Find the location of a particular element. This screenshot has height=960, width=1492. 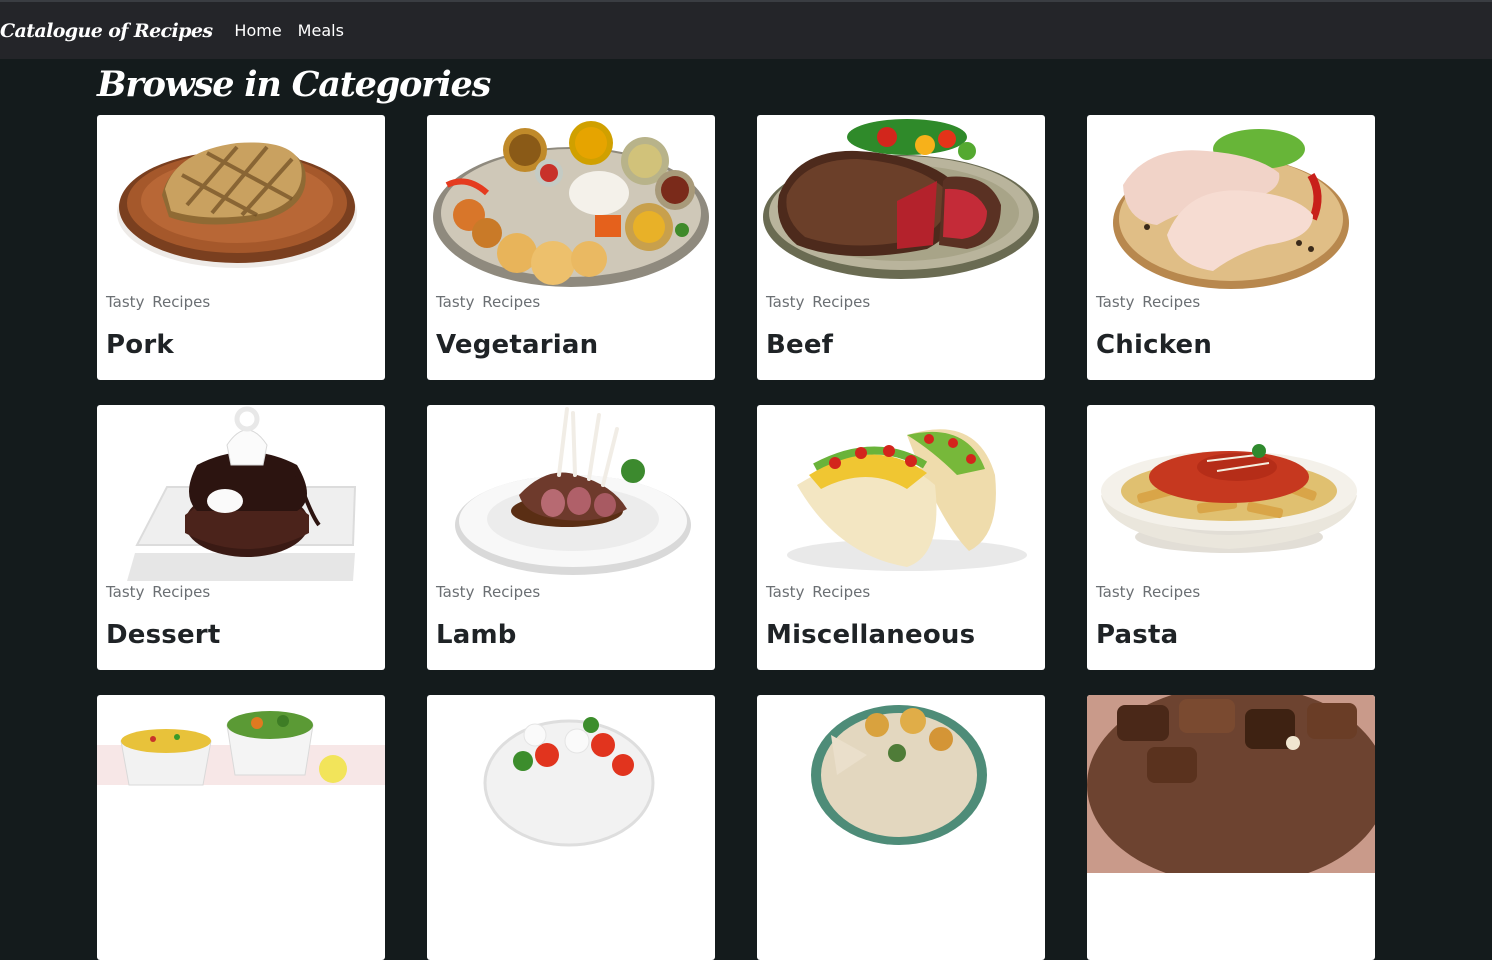

category-card-chicken: Tasty Recipes Chicken is located at coordinates (1231, 247).